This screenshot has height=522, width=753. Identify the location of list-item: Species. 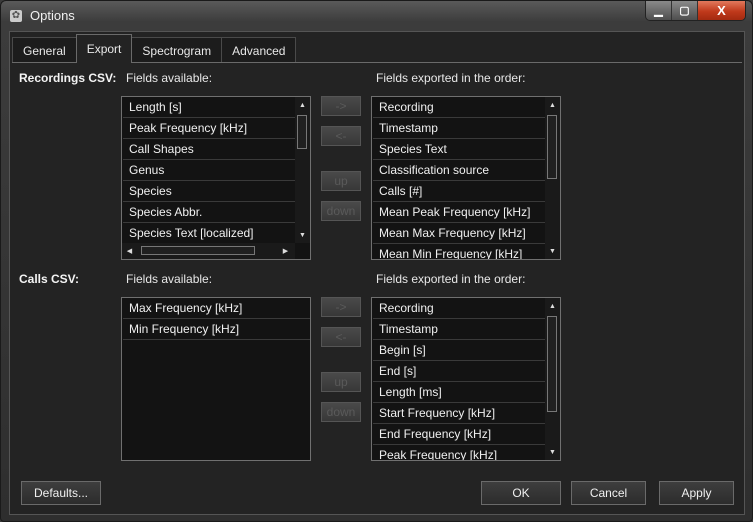
(209, 191).